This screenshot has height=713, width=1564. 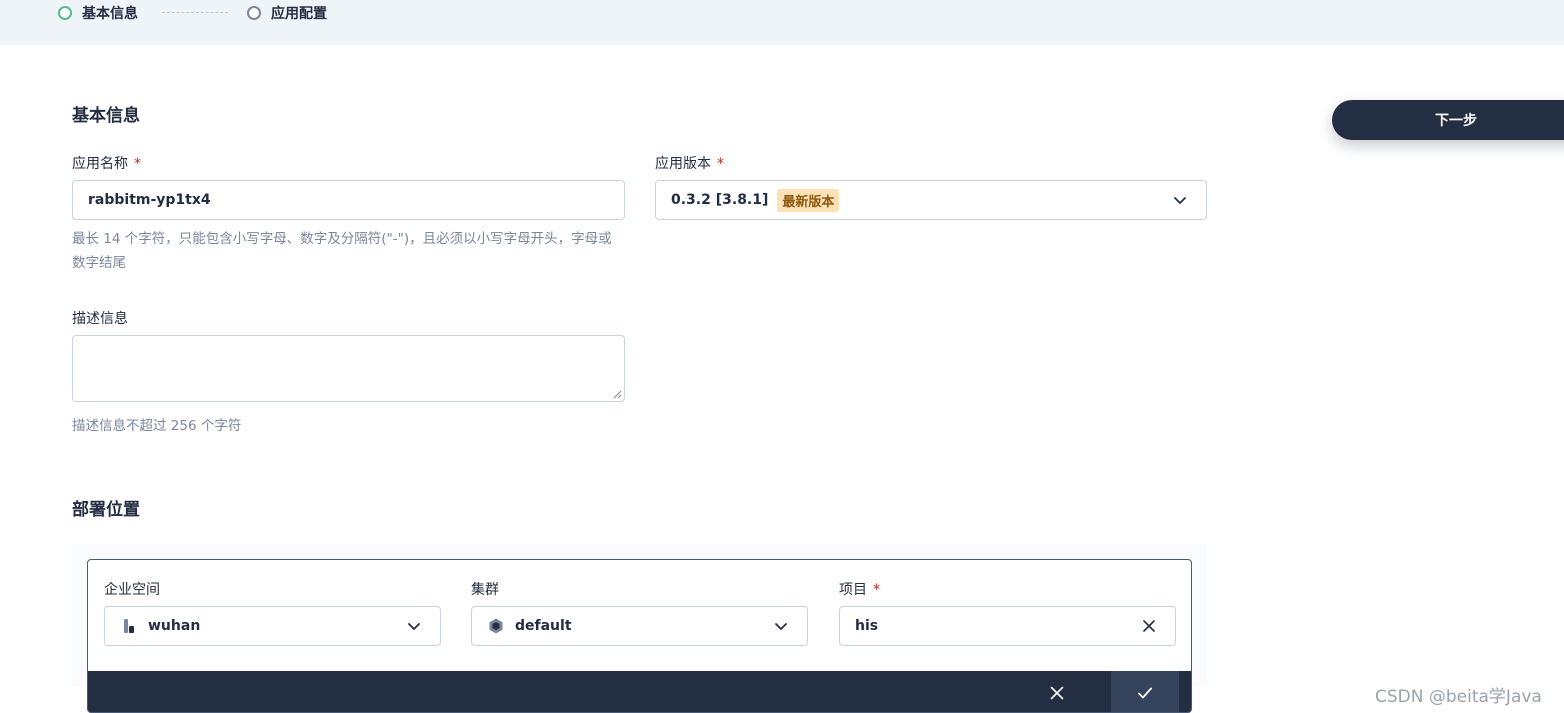 I want to click on step-label: 应用配置, so click(x=299, y=14).